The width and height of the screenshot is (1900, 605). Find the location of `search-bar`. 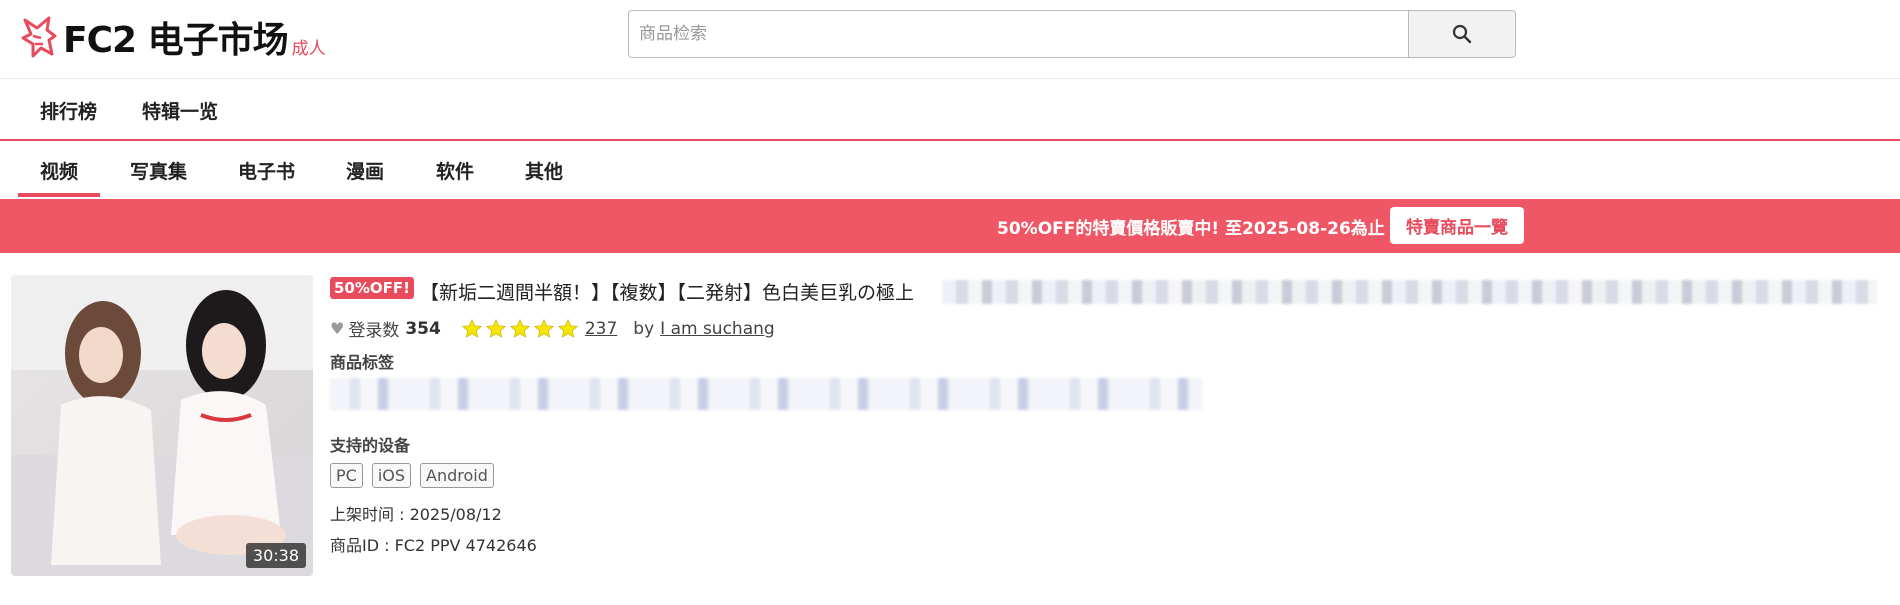

search-bar is located at coordinates (1072, 34).